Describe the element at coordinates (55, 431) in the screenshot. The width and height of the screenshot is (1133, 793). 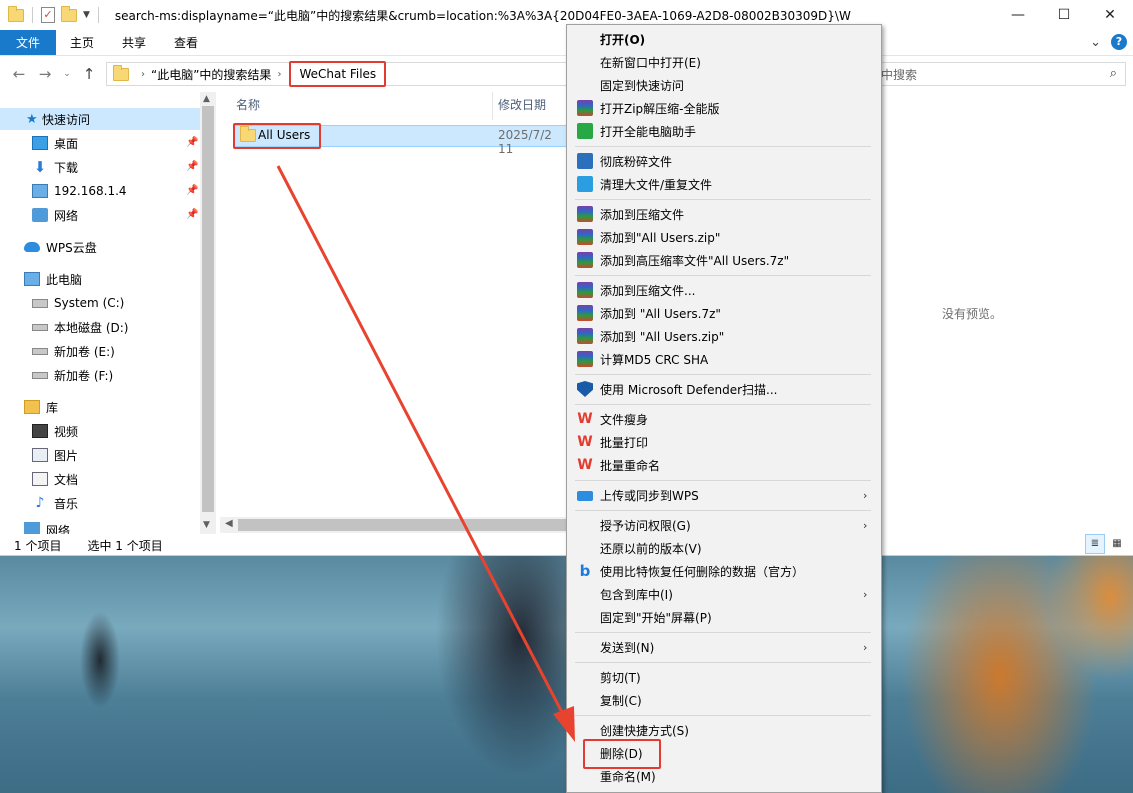
I see `sidebar-item-videos: 视频` at that location.